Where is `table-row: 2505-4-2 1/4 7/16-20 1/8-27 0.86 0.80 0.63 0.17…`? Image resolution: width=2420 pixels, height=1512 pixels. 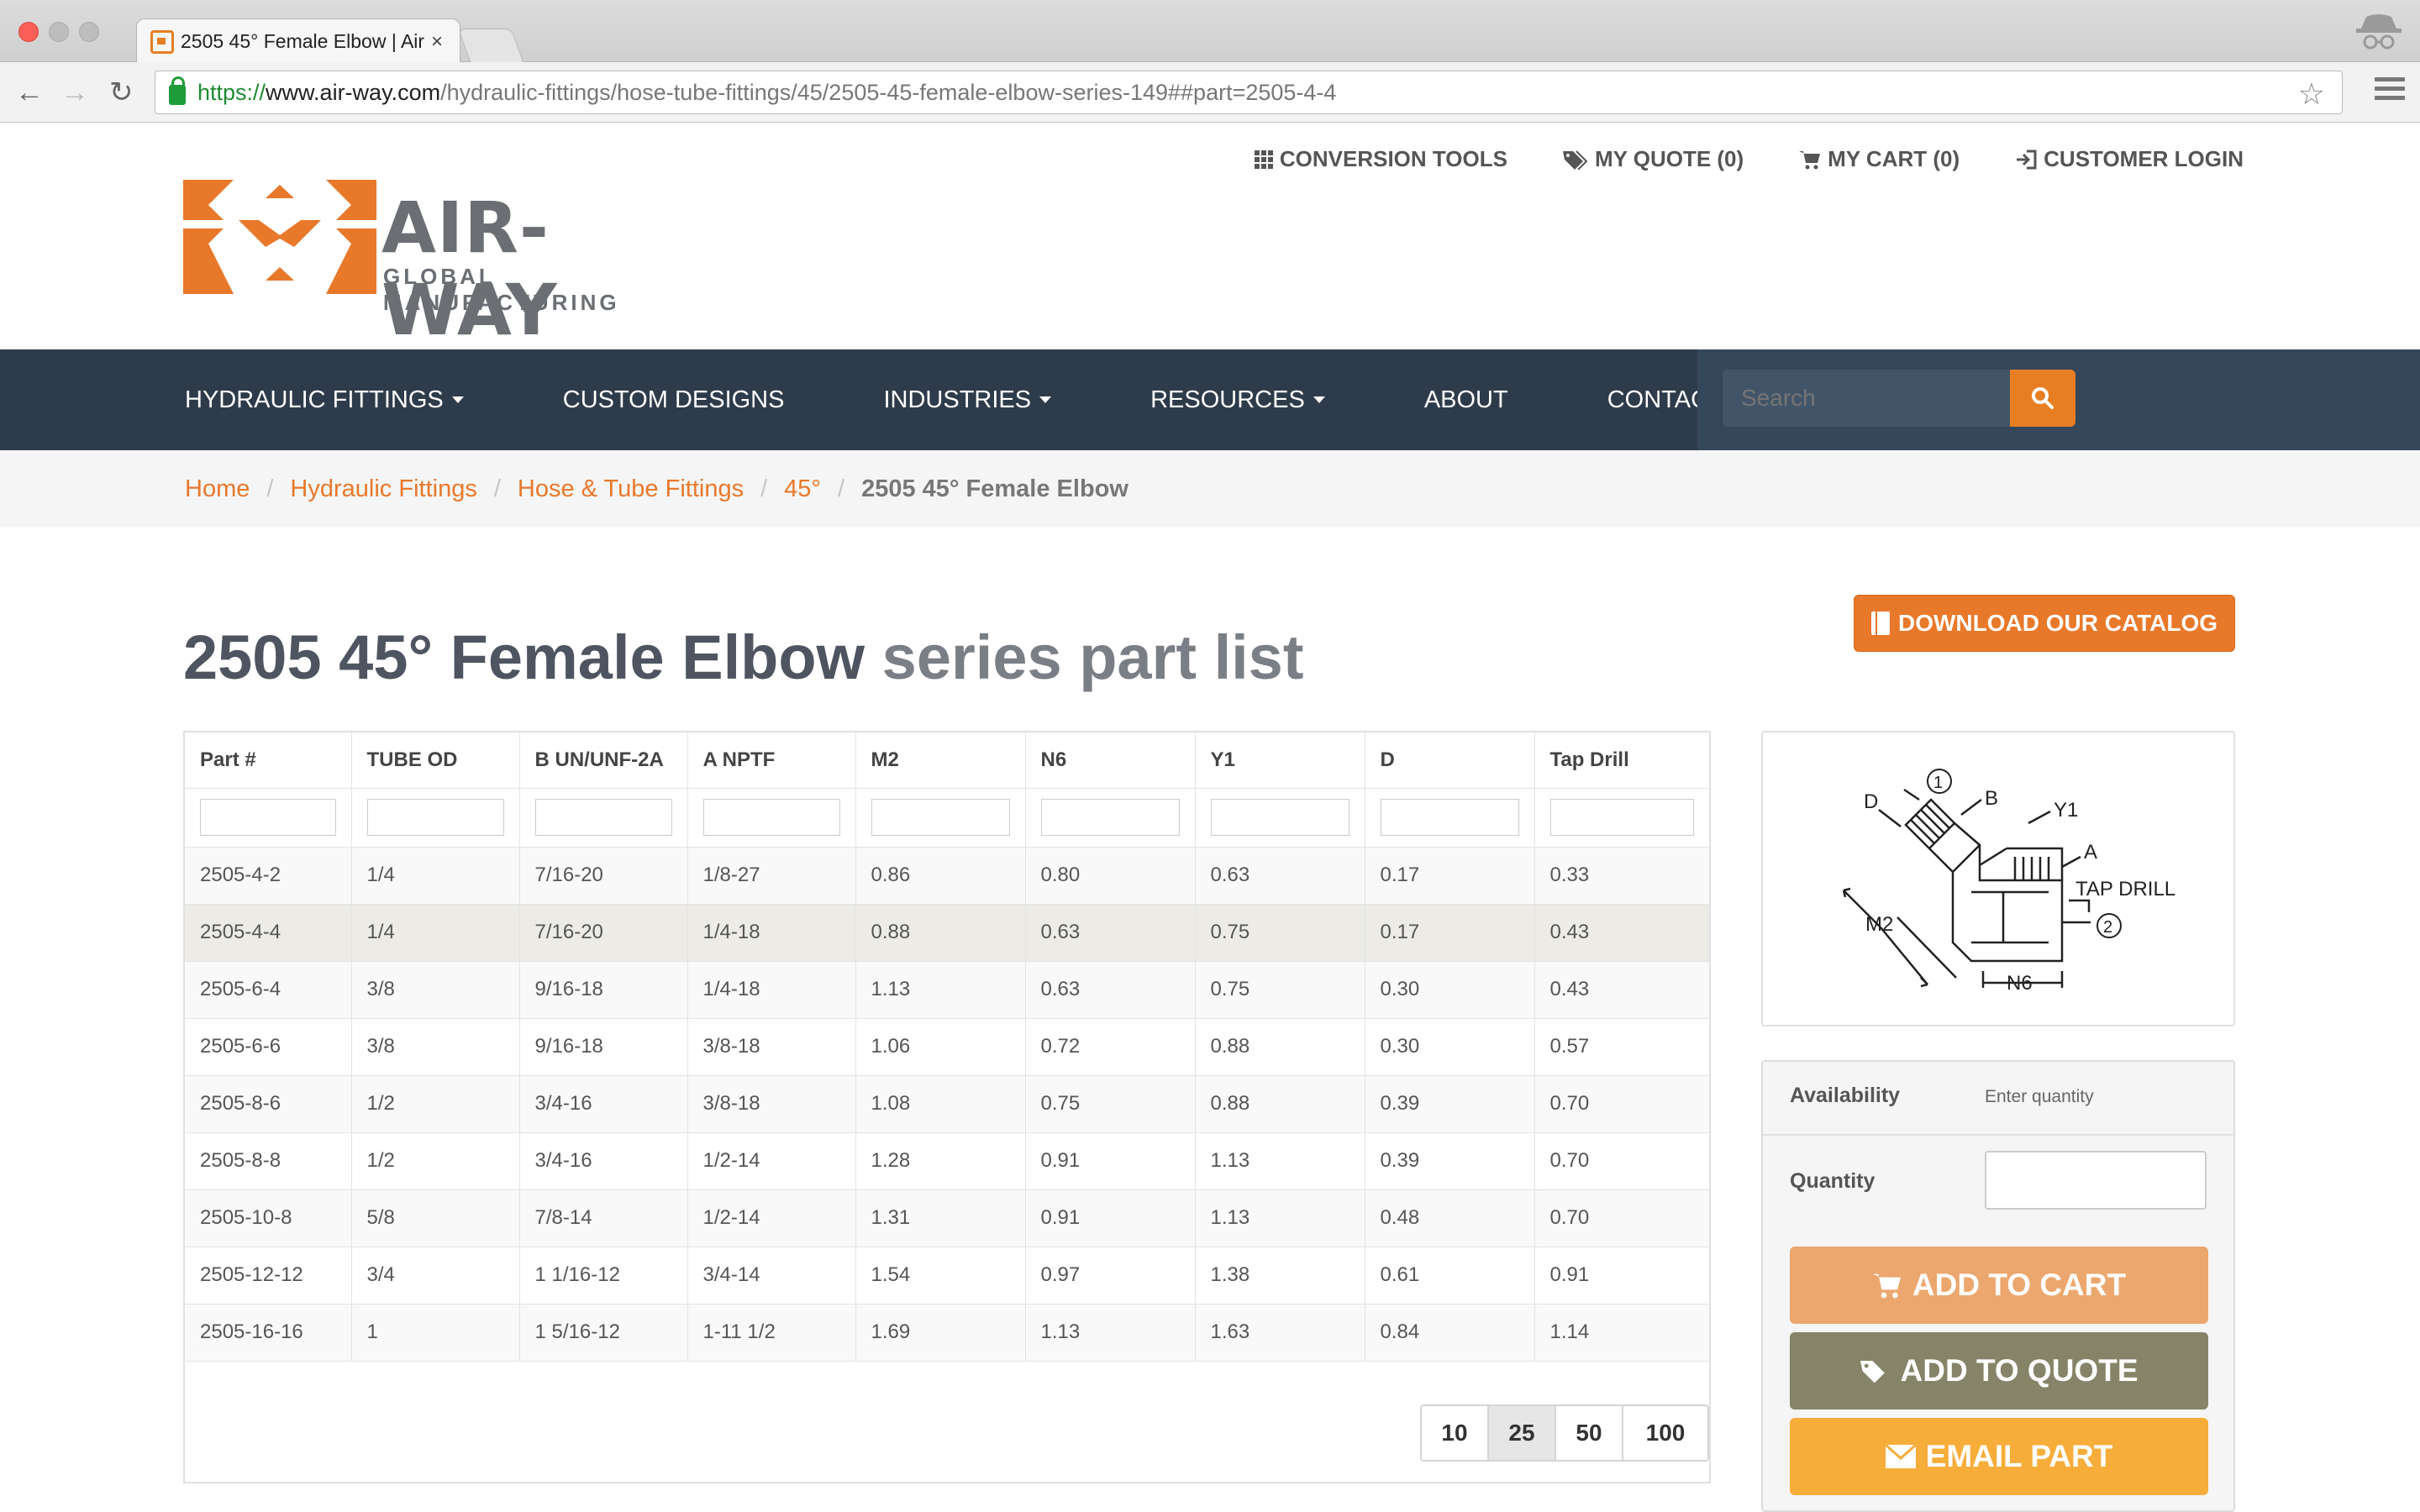 table-row: 2505-4-2 1/4 7/16-20 1/8-27 0.86 0.80 0.63 0.17… is located at coordinates (947, 876).